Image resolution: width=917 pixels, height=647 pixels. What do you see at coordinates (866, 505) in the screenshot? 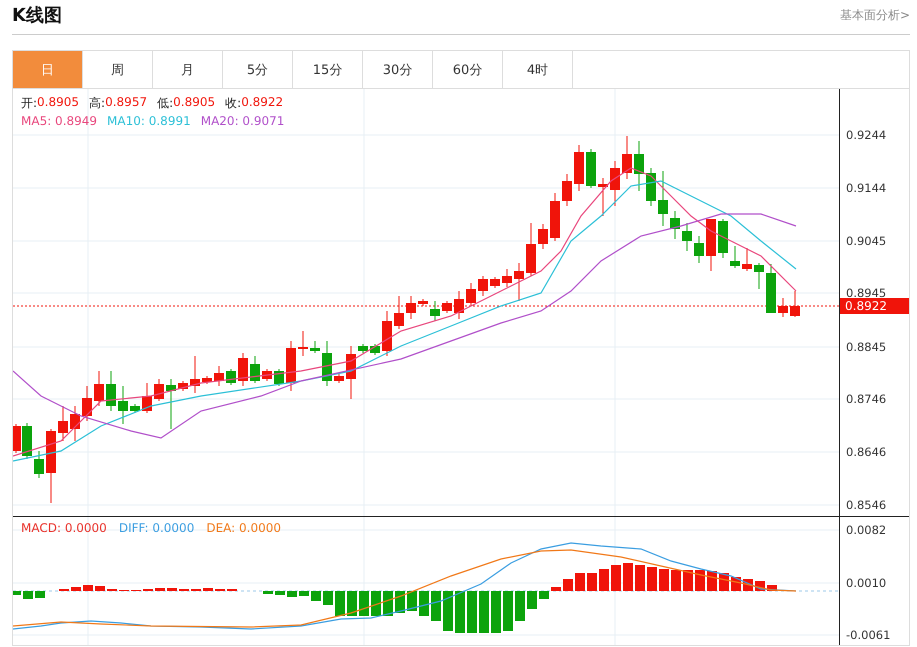
I see `price-axis-label: 0.8546` at bounding box center [866, 505].